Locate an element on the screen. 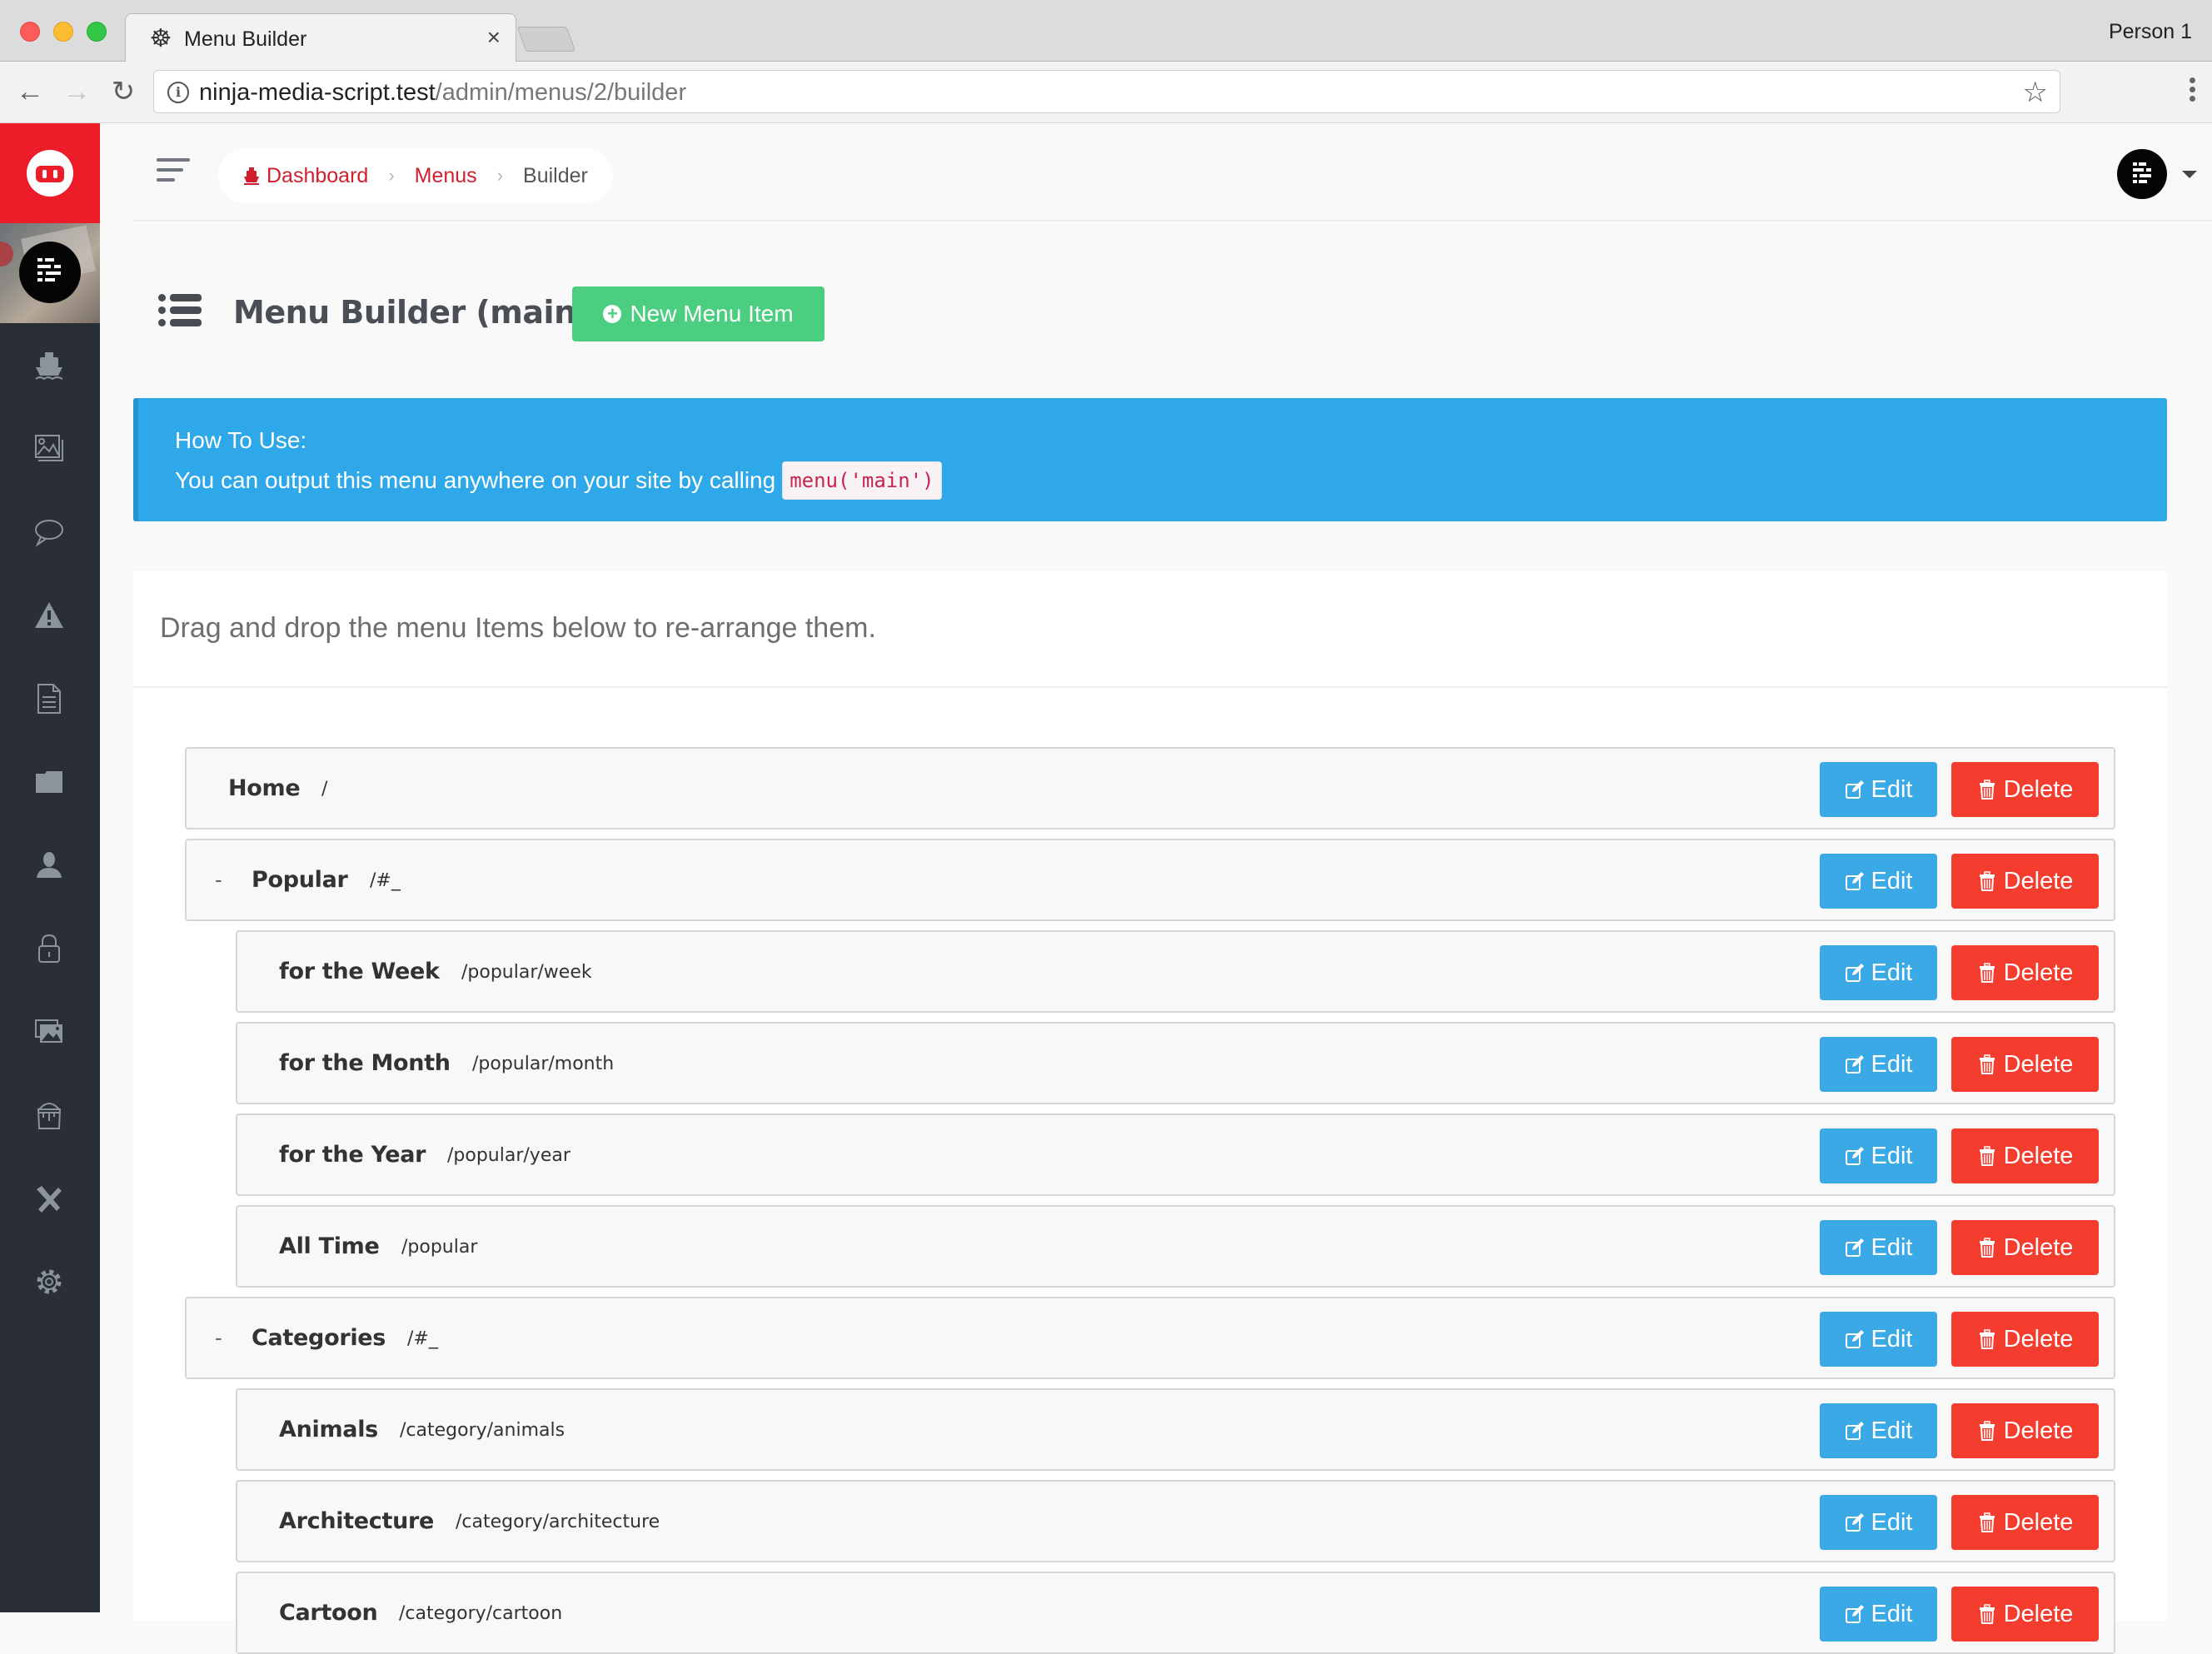 Image resolution: width=2212 pixels, height=1654 pixels. sidebar-item-roles is located at coordinates (50, 950).